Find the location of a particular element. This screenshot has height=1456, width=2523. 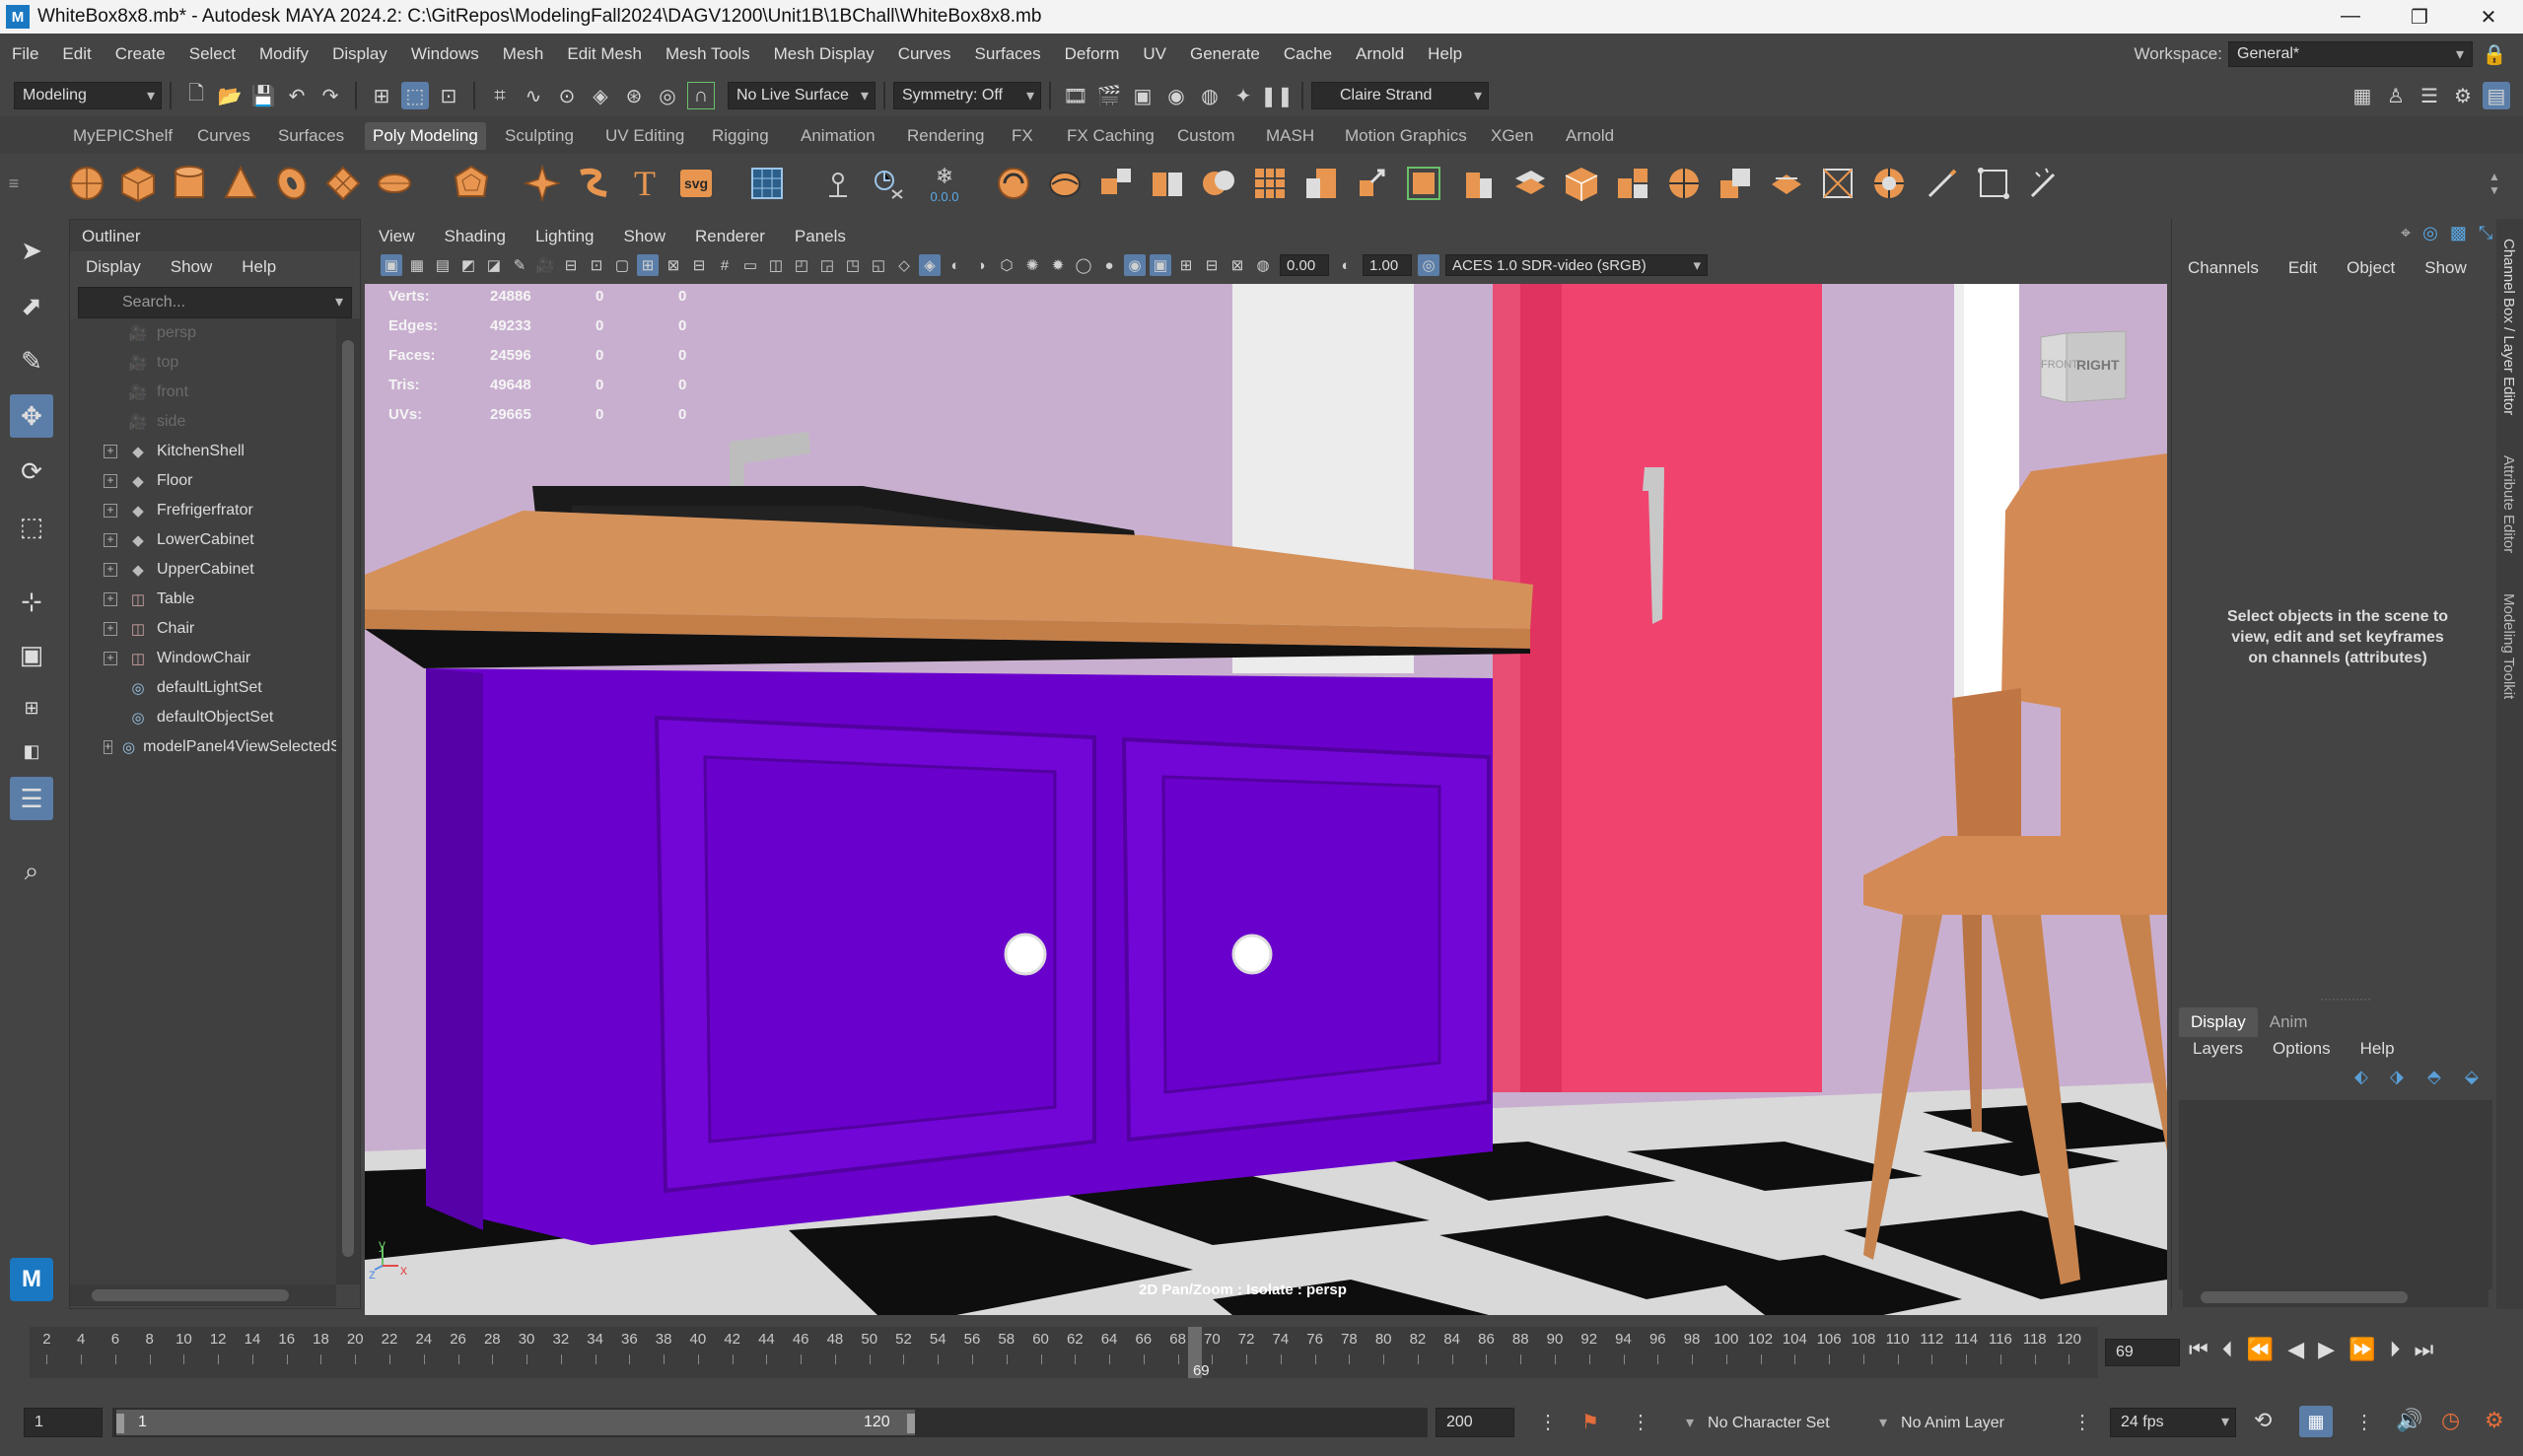

grease-pencil-icon: ✎ is located at coordinates (519, 265).